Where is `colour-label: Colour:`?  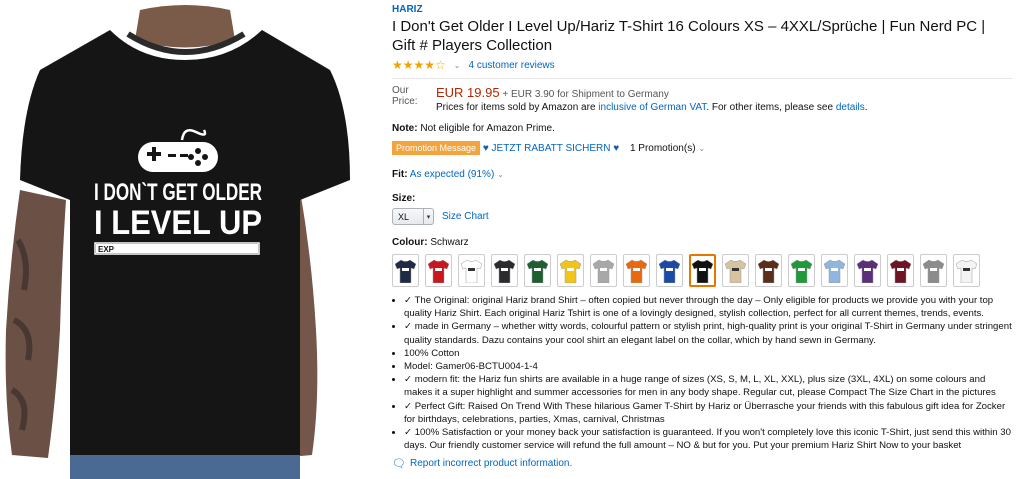
colour-label: Colour: is located at coordinates (410, 242).